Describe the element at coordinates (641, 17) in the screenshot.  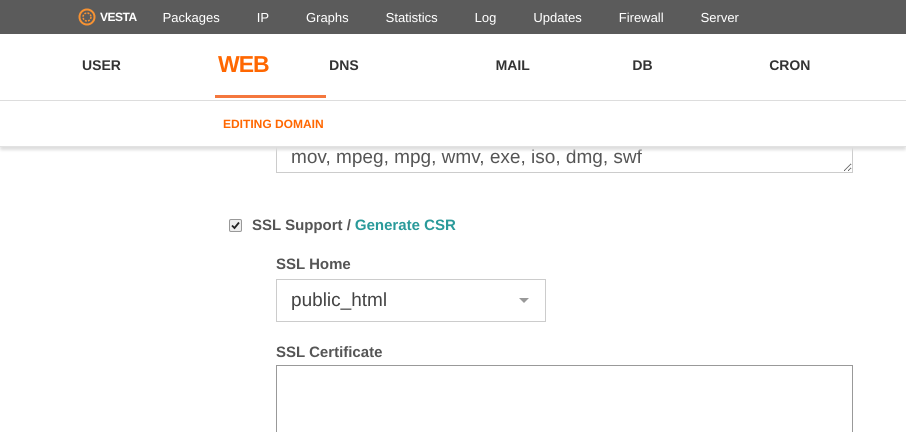
I see `nav-link: Firewall` at that location.